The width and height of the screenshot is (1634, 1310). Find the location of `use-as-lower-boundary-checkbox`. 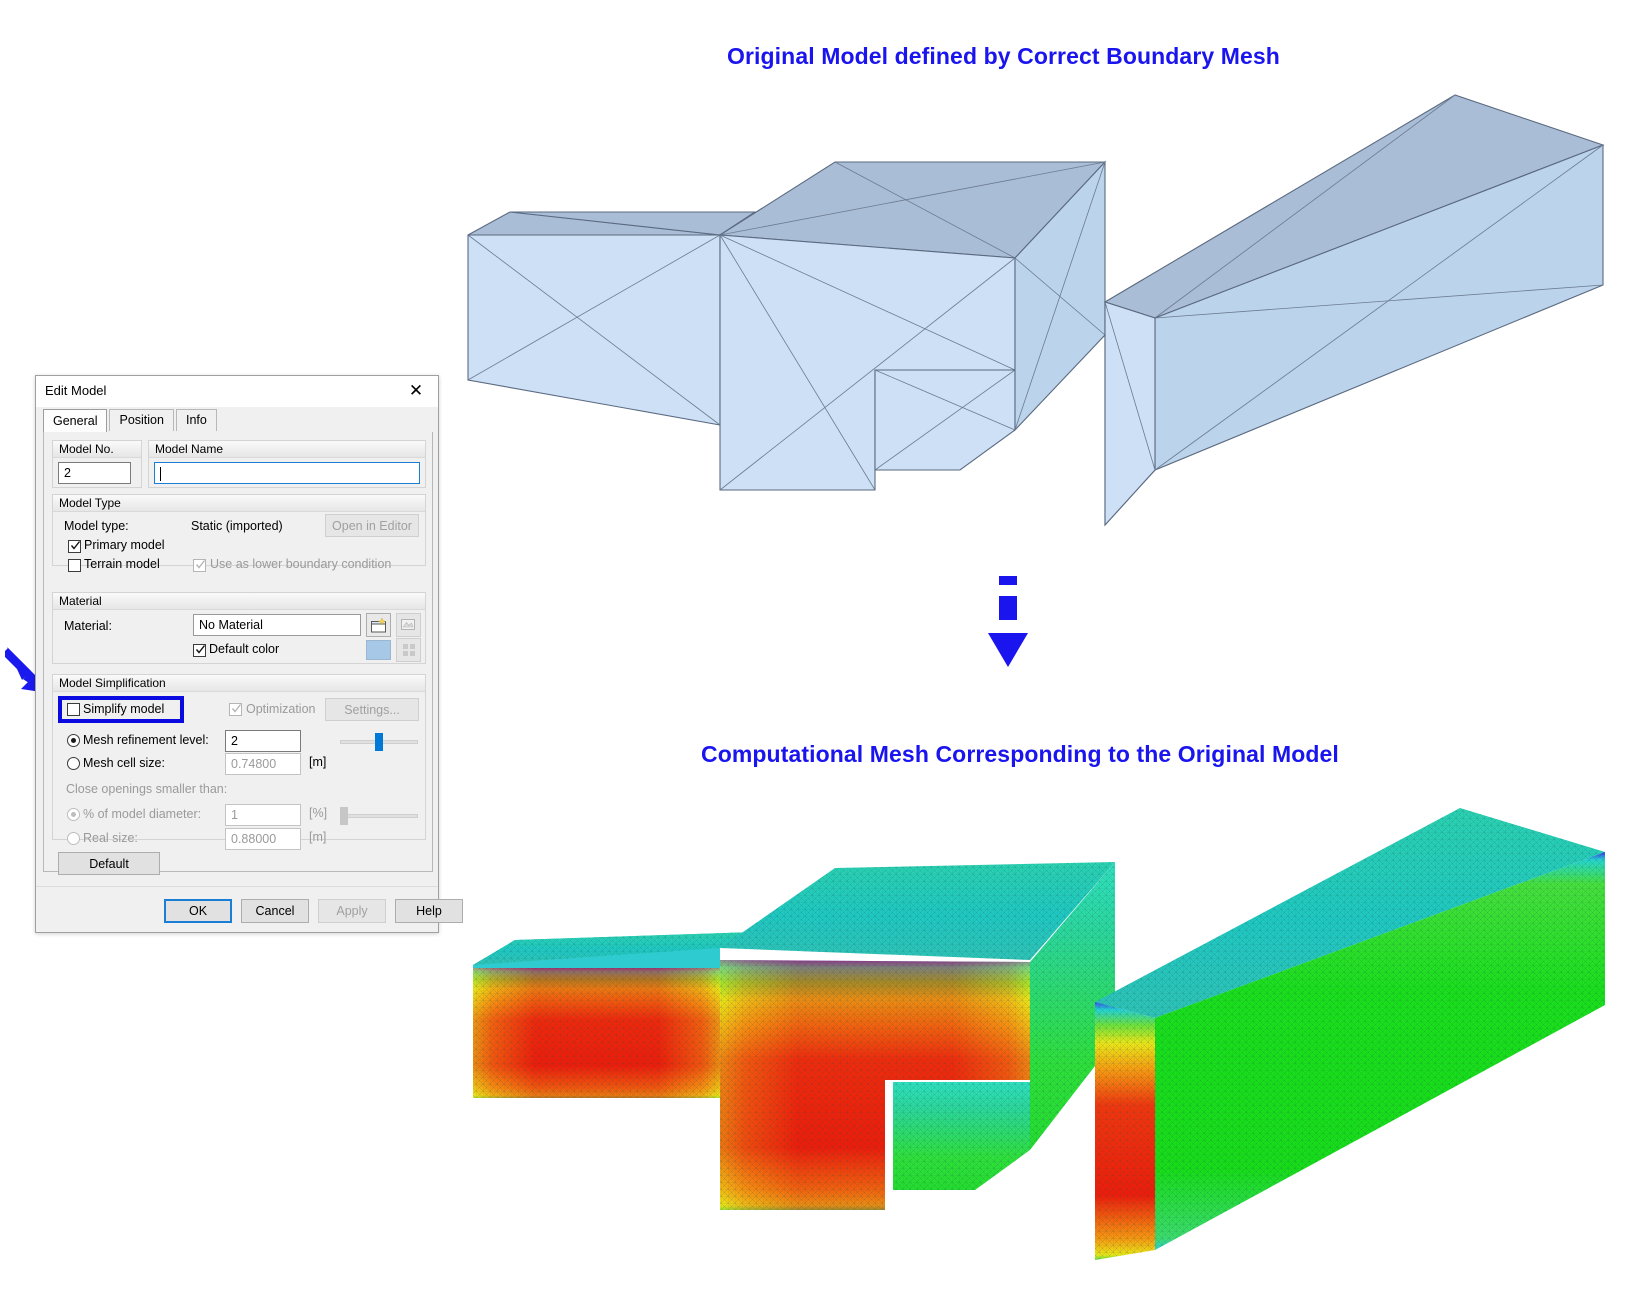

use-as-lower-boundary-checkbox is located at coordinates (199, 565).